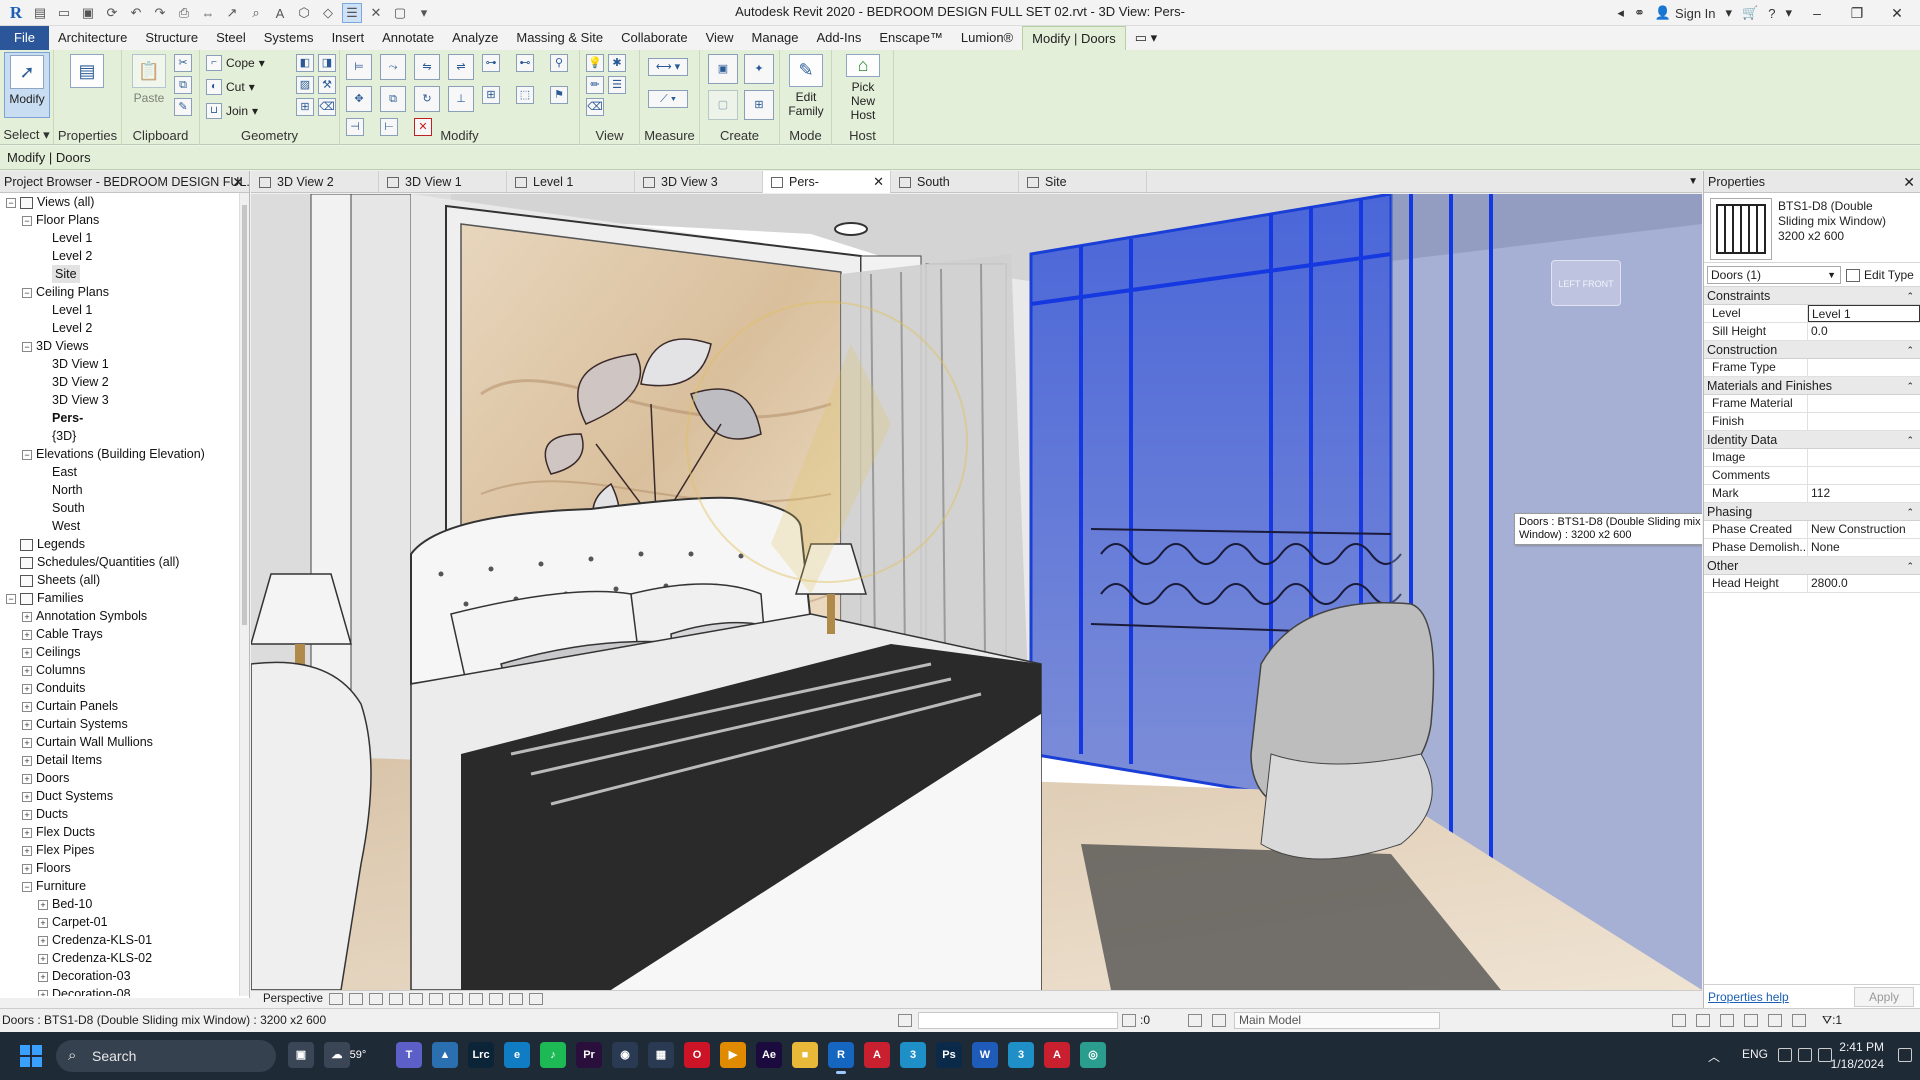 The width and height of the screenshot is (1920, 1080). I want to click on select-underlay-icon, so click(1703, 1020).